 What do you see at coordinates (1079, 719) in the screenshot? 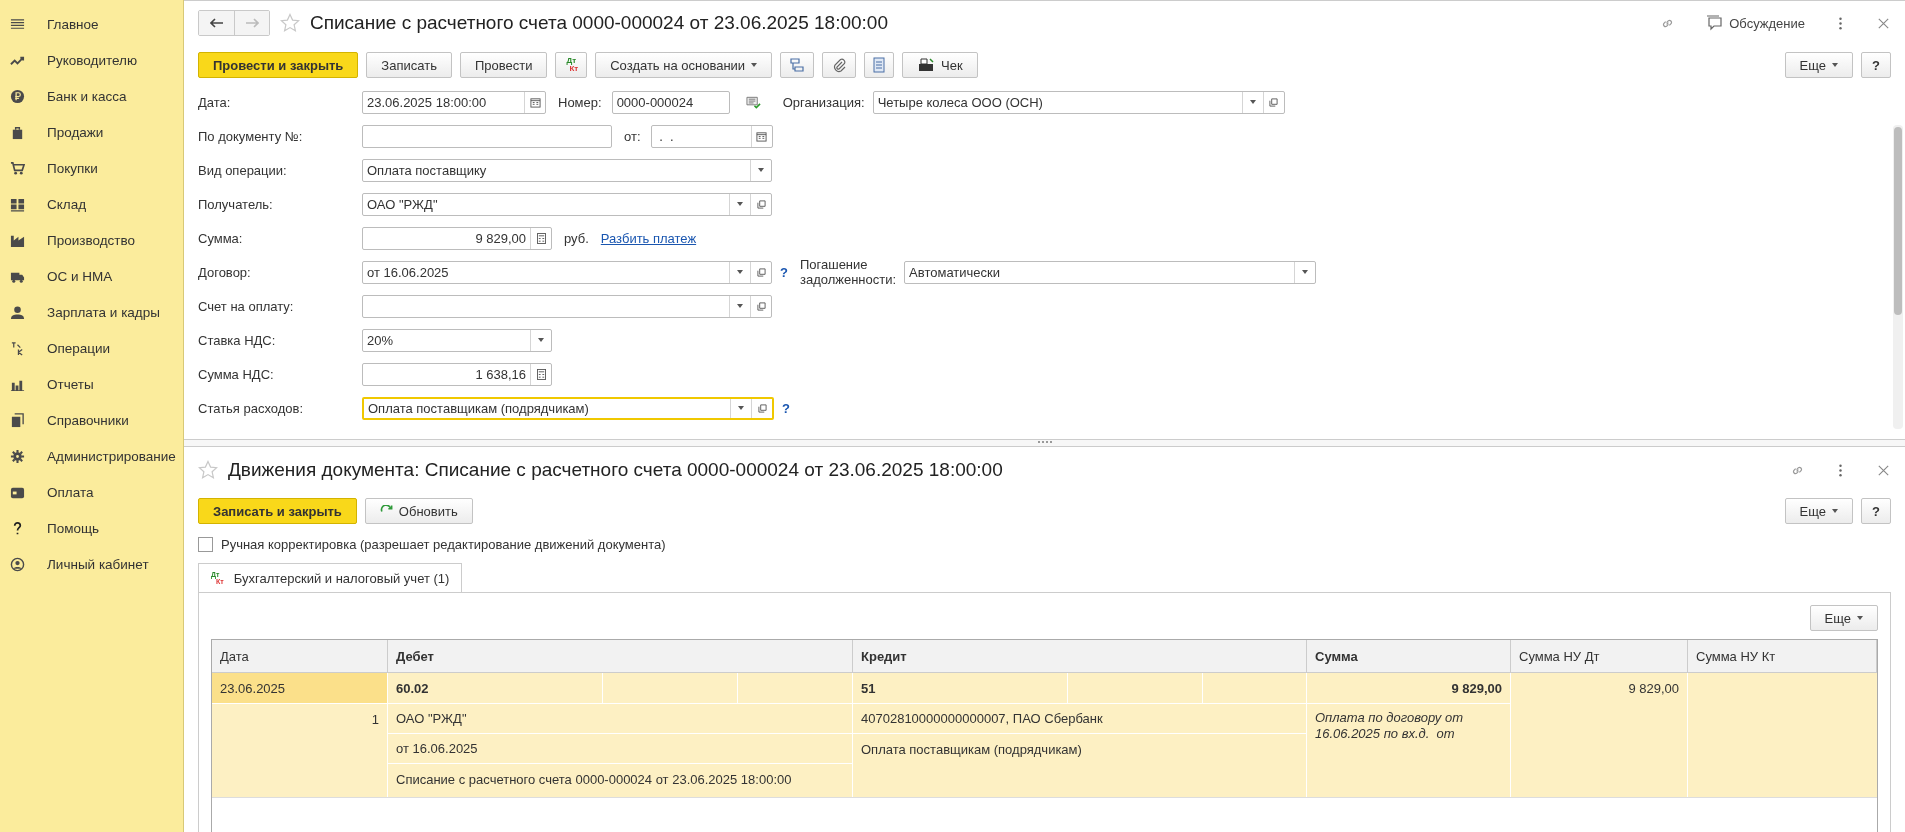
I see `table-cell: 40702810000000000007, ПАО Сбербанк` at bounding box center [1079, 719].